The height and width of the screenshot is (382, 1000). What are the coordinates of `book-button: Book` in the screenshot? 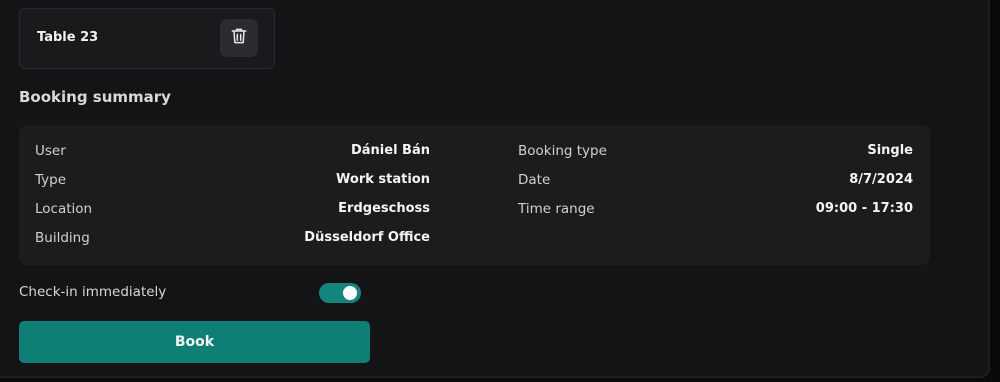 It's located at (194, 342).